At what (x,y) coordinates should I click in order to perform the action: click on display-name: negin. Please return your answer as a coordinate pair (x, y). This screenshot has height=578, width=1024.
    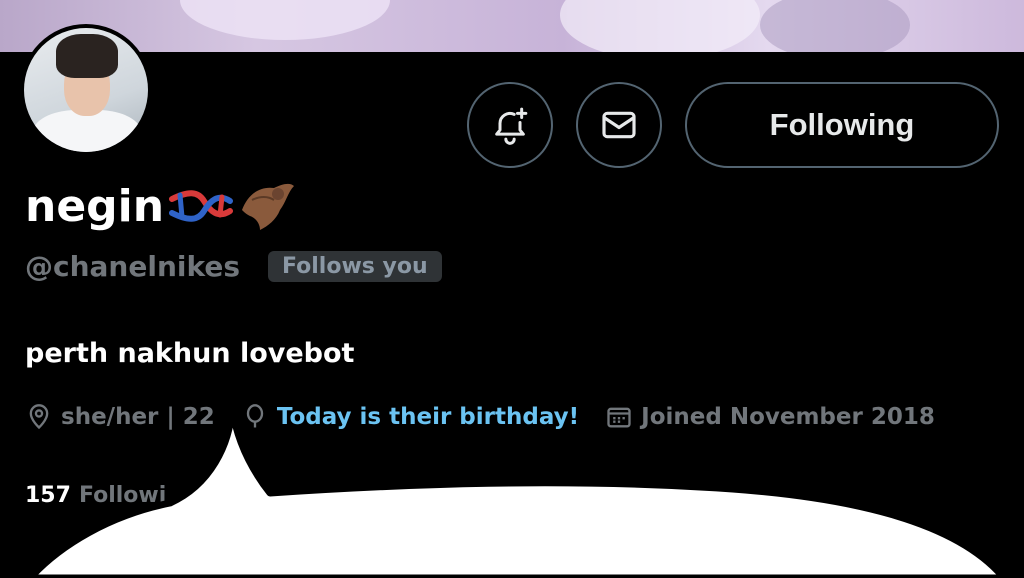
    Looking at the image, I should click on (160, 206).